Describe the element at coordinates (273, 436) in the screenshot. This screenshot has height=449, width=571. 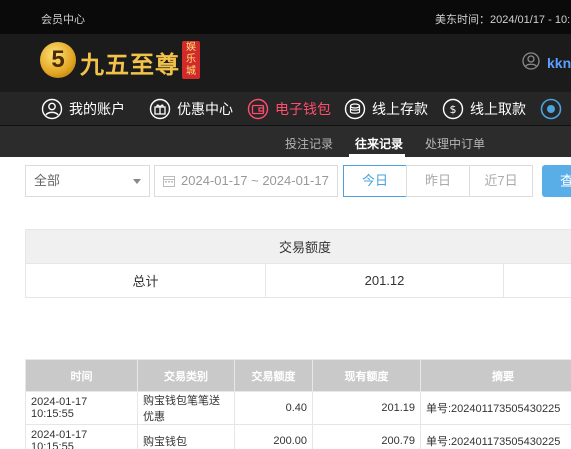
I see `row-amount: 200.00` at that location.